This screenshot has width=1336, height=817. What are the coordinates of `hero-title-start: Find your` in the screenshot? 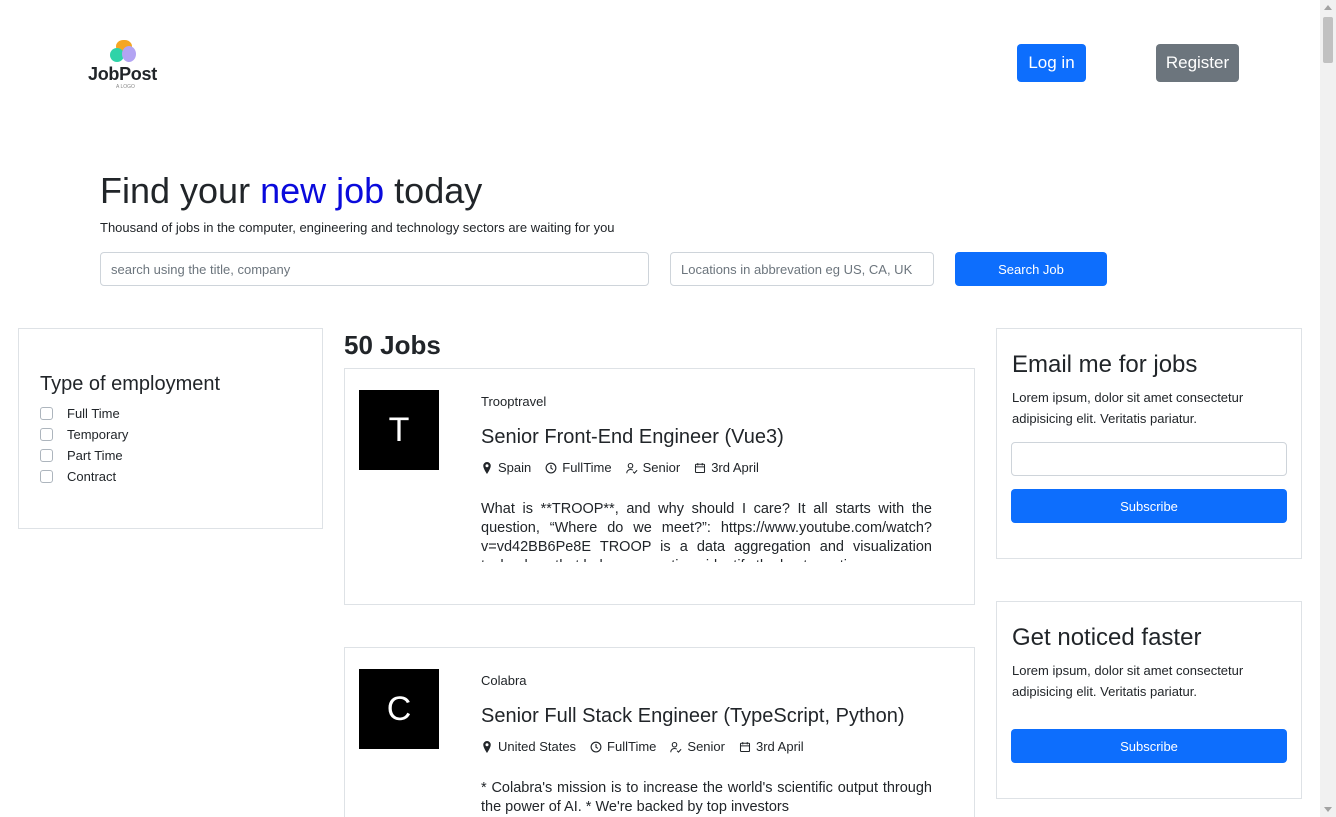 It's located at (180, 190).